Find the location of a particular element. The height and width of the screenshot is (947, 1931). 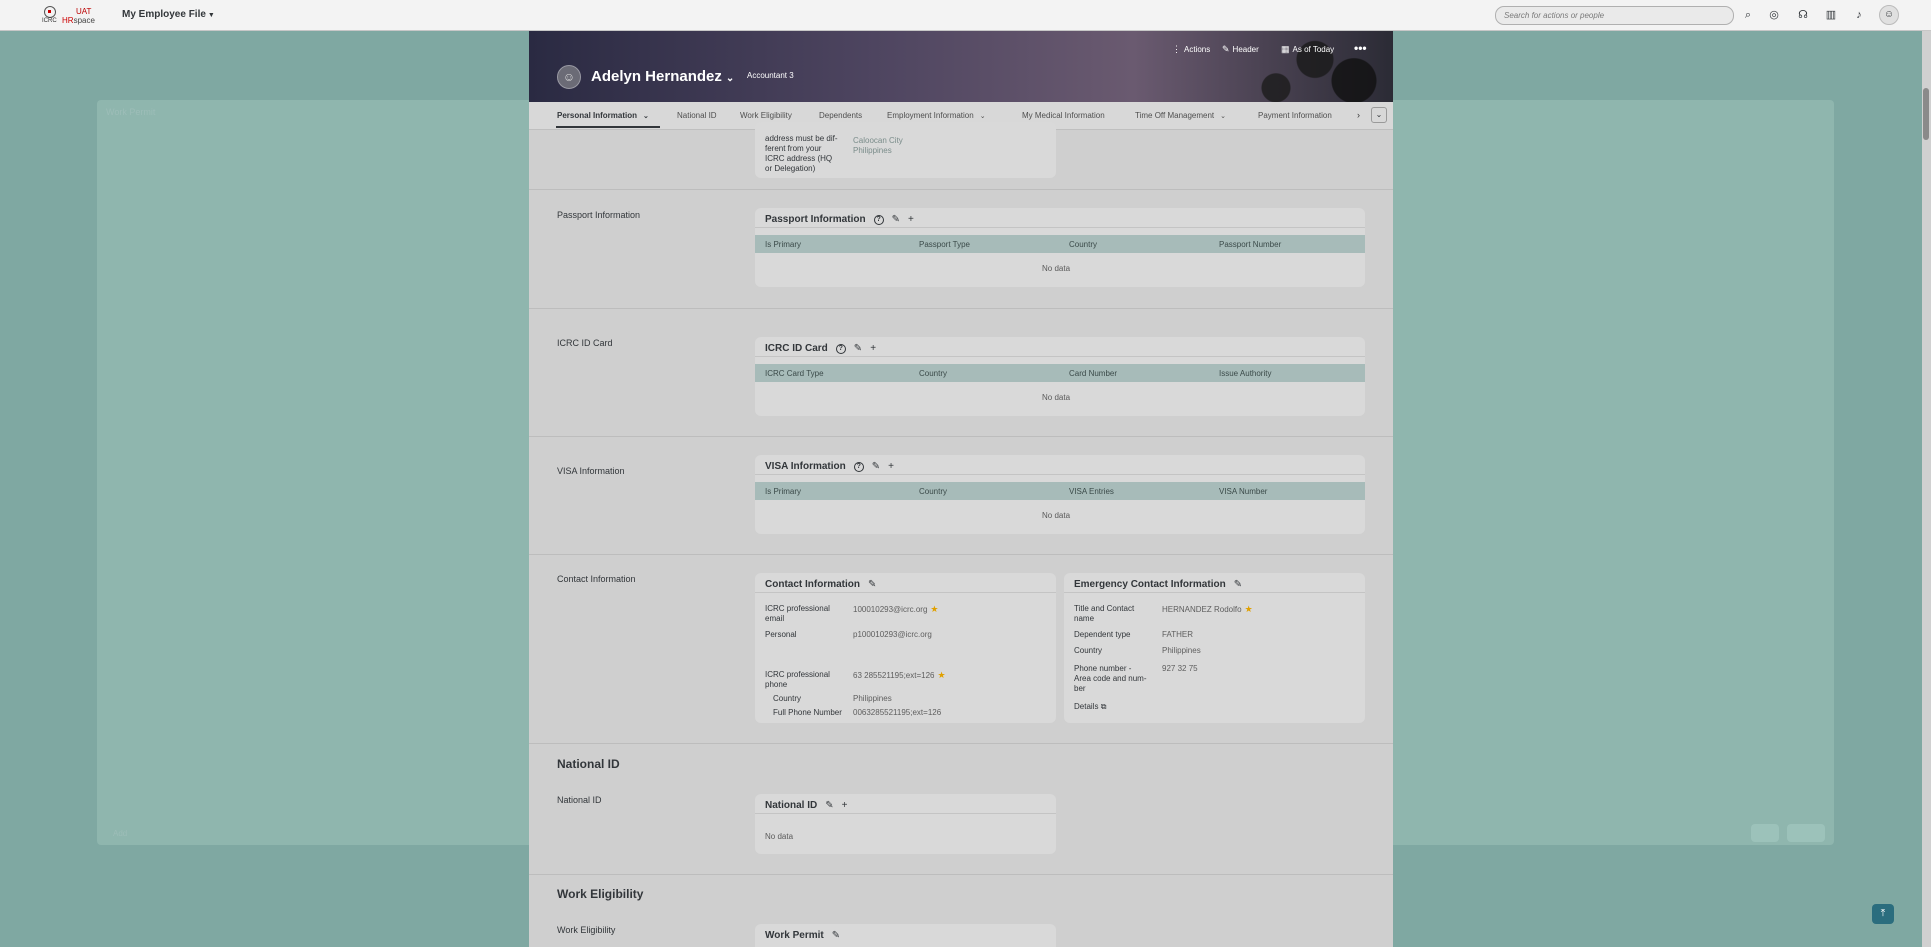

chevron-down-icon: ⌄ is located at coordinates (646, 116).